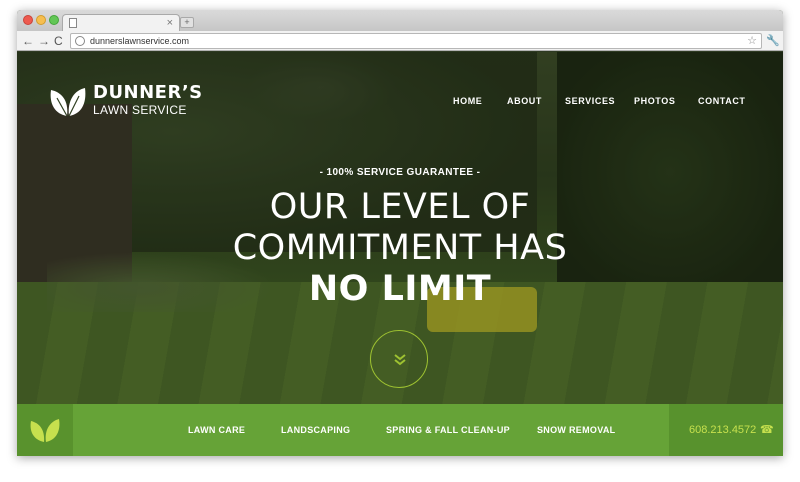 The width and height of the screenshot is (800, 482). I want to click on service-lawn-care: LAWN CARE, so click(216, 430).